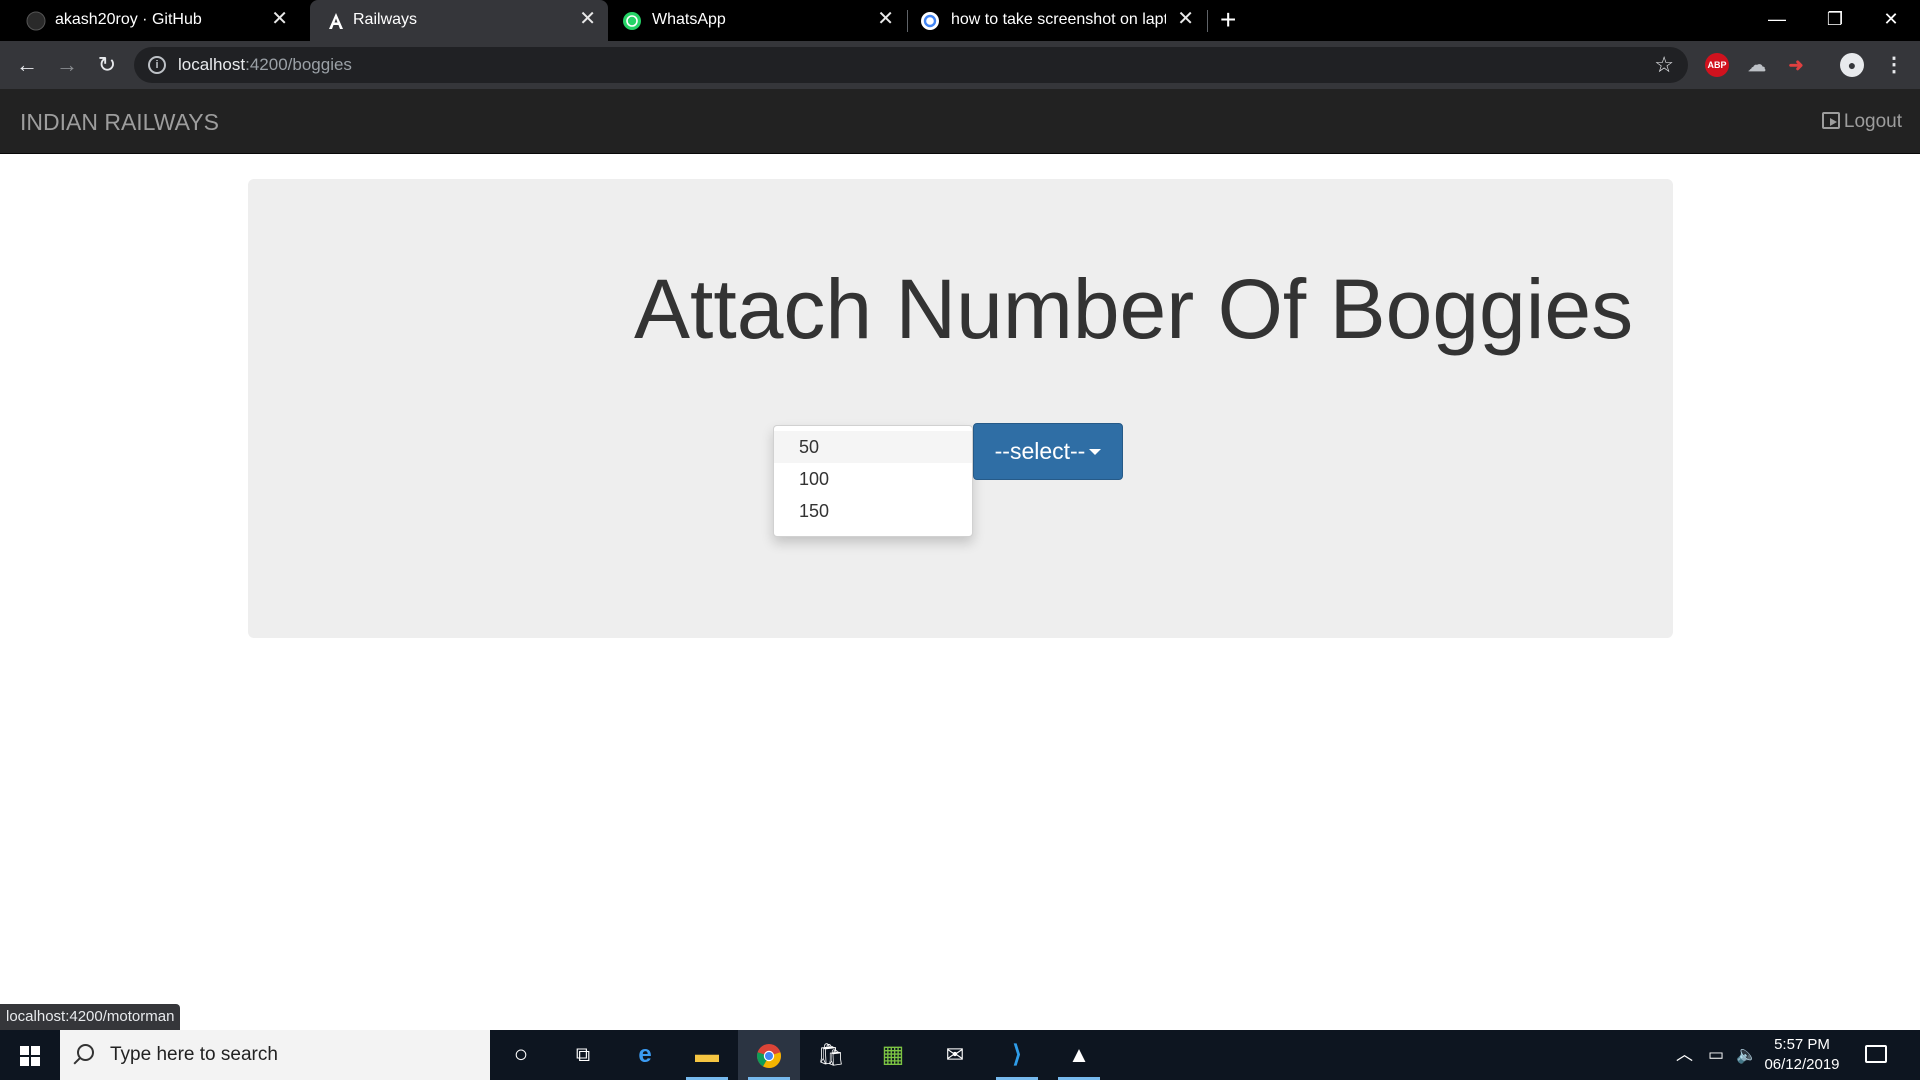 The width and height of the screenshot is (1920, 1080). What do you see at coordinates (873, 511) in the screenshot?
I see `dropdown-option-150: 150` at bounding box center [873, 511].